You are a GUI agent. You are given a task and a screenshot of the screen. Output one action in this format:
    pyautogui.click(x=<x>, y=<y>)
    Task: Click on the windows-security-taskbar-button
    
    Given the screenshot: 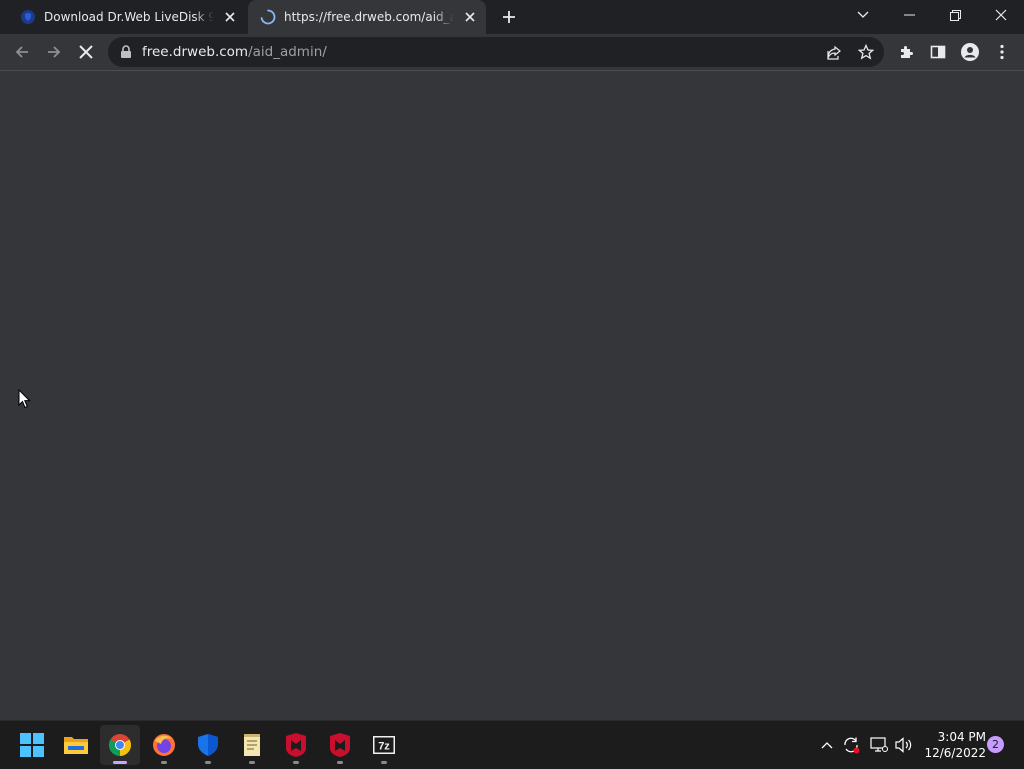 What is the action you would take?
    pyautogui.click(x=208, y=745)
    